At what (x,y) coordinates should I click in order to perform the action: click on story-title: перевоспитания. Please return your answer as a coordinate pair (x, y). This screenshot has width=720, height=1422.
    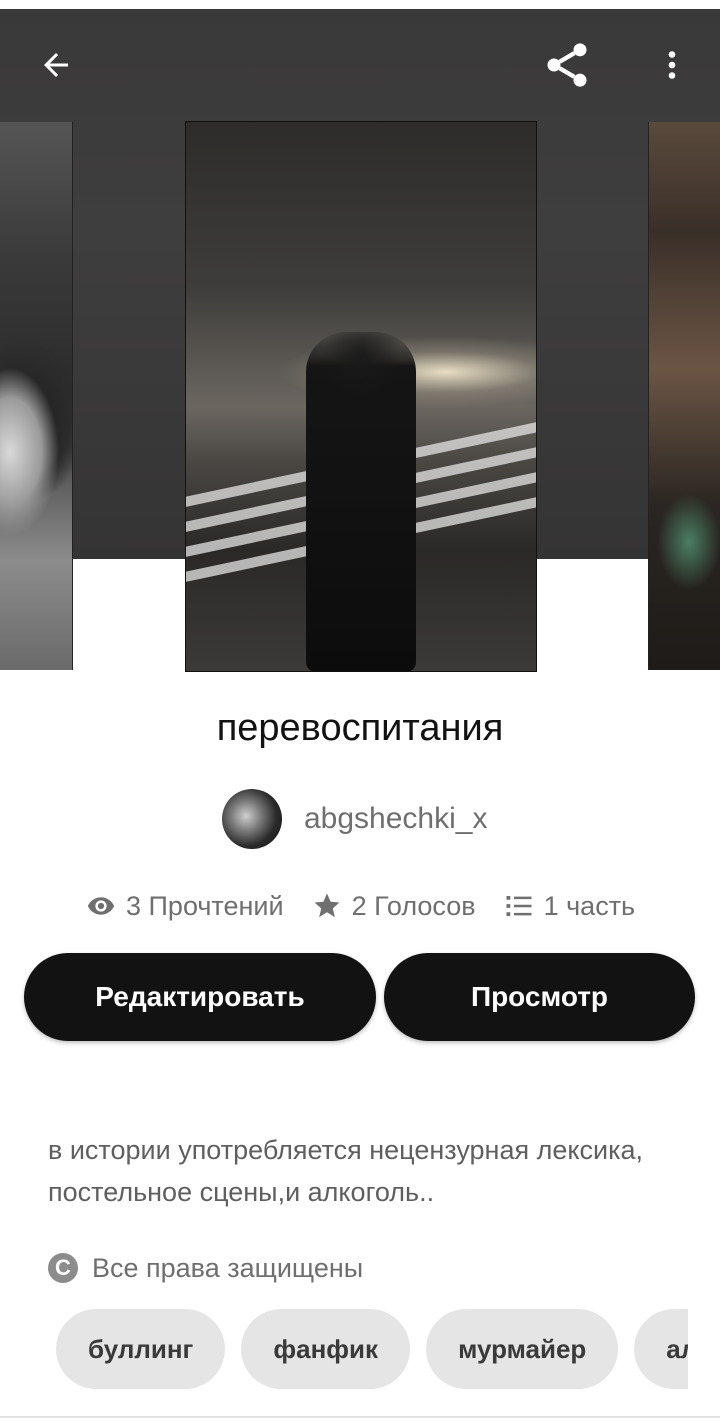
    Looking at the image, I should click on (360, 728).